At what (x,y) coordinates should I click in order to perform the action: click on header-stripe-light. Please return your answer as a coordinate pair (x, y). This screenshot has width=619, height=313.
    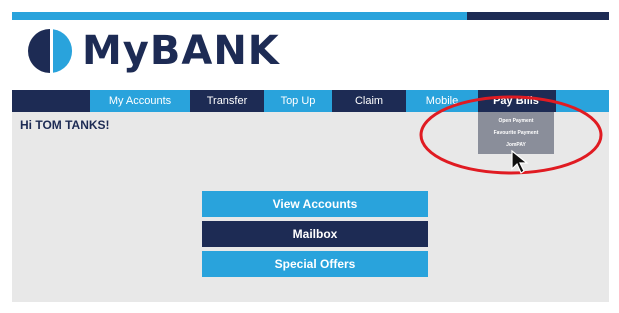
    Looking at the image, I should click on (239, 16).